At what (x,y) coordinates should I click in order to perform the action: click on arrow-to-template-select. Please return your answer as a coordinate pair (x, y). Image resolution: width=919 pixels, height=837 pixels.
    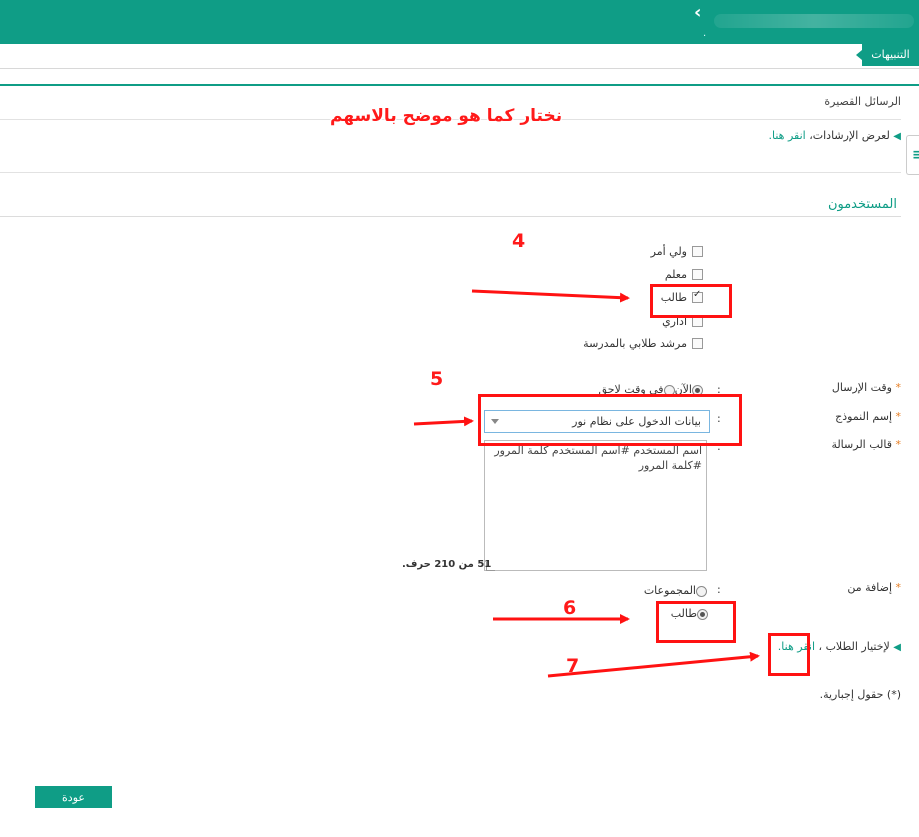
    Looking at the image, I should click on (443, 421).